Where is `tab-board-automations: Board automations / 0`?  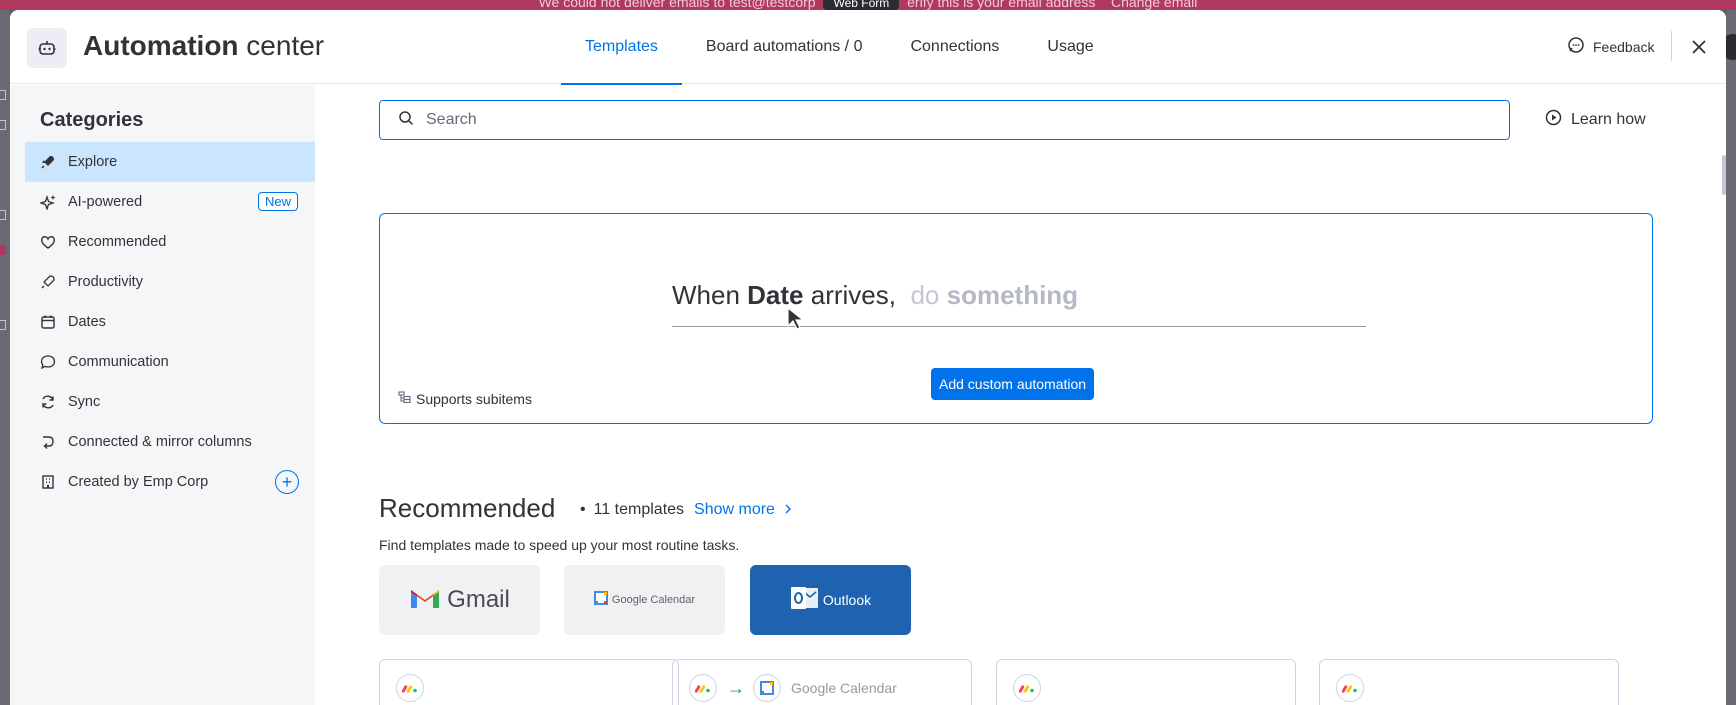
tab-board-automations: Board automations / 0 is located at coordinates (784, 47).